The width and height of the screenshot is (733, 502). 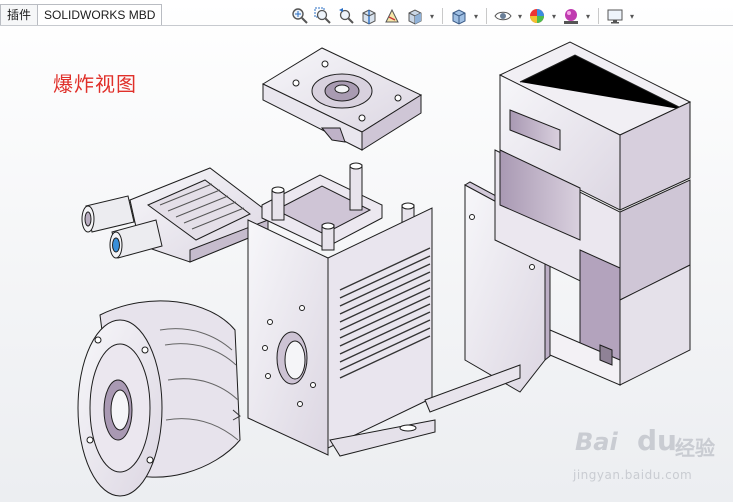 What do you see at coordinates (476, 16) in the screenshot?
I see `display-style-dropdown-icon: ▾` at bounding box center [476, 16].